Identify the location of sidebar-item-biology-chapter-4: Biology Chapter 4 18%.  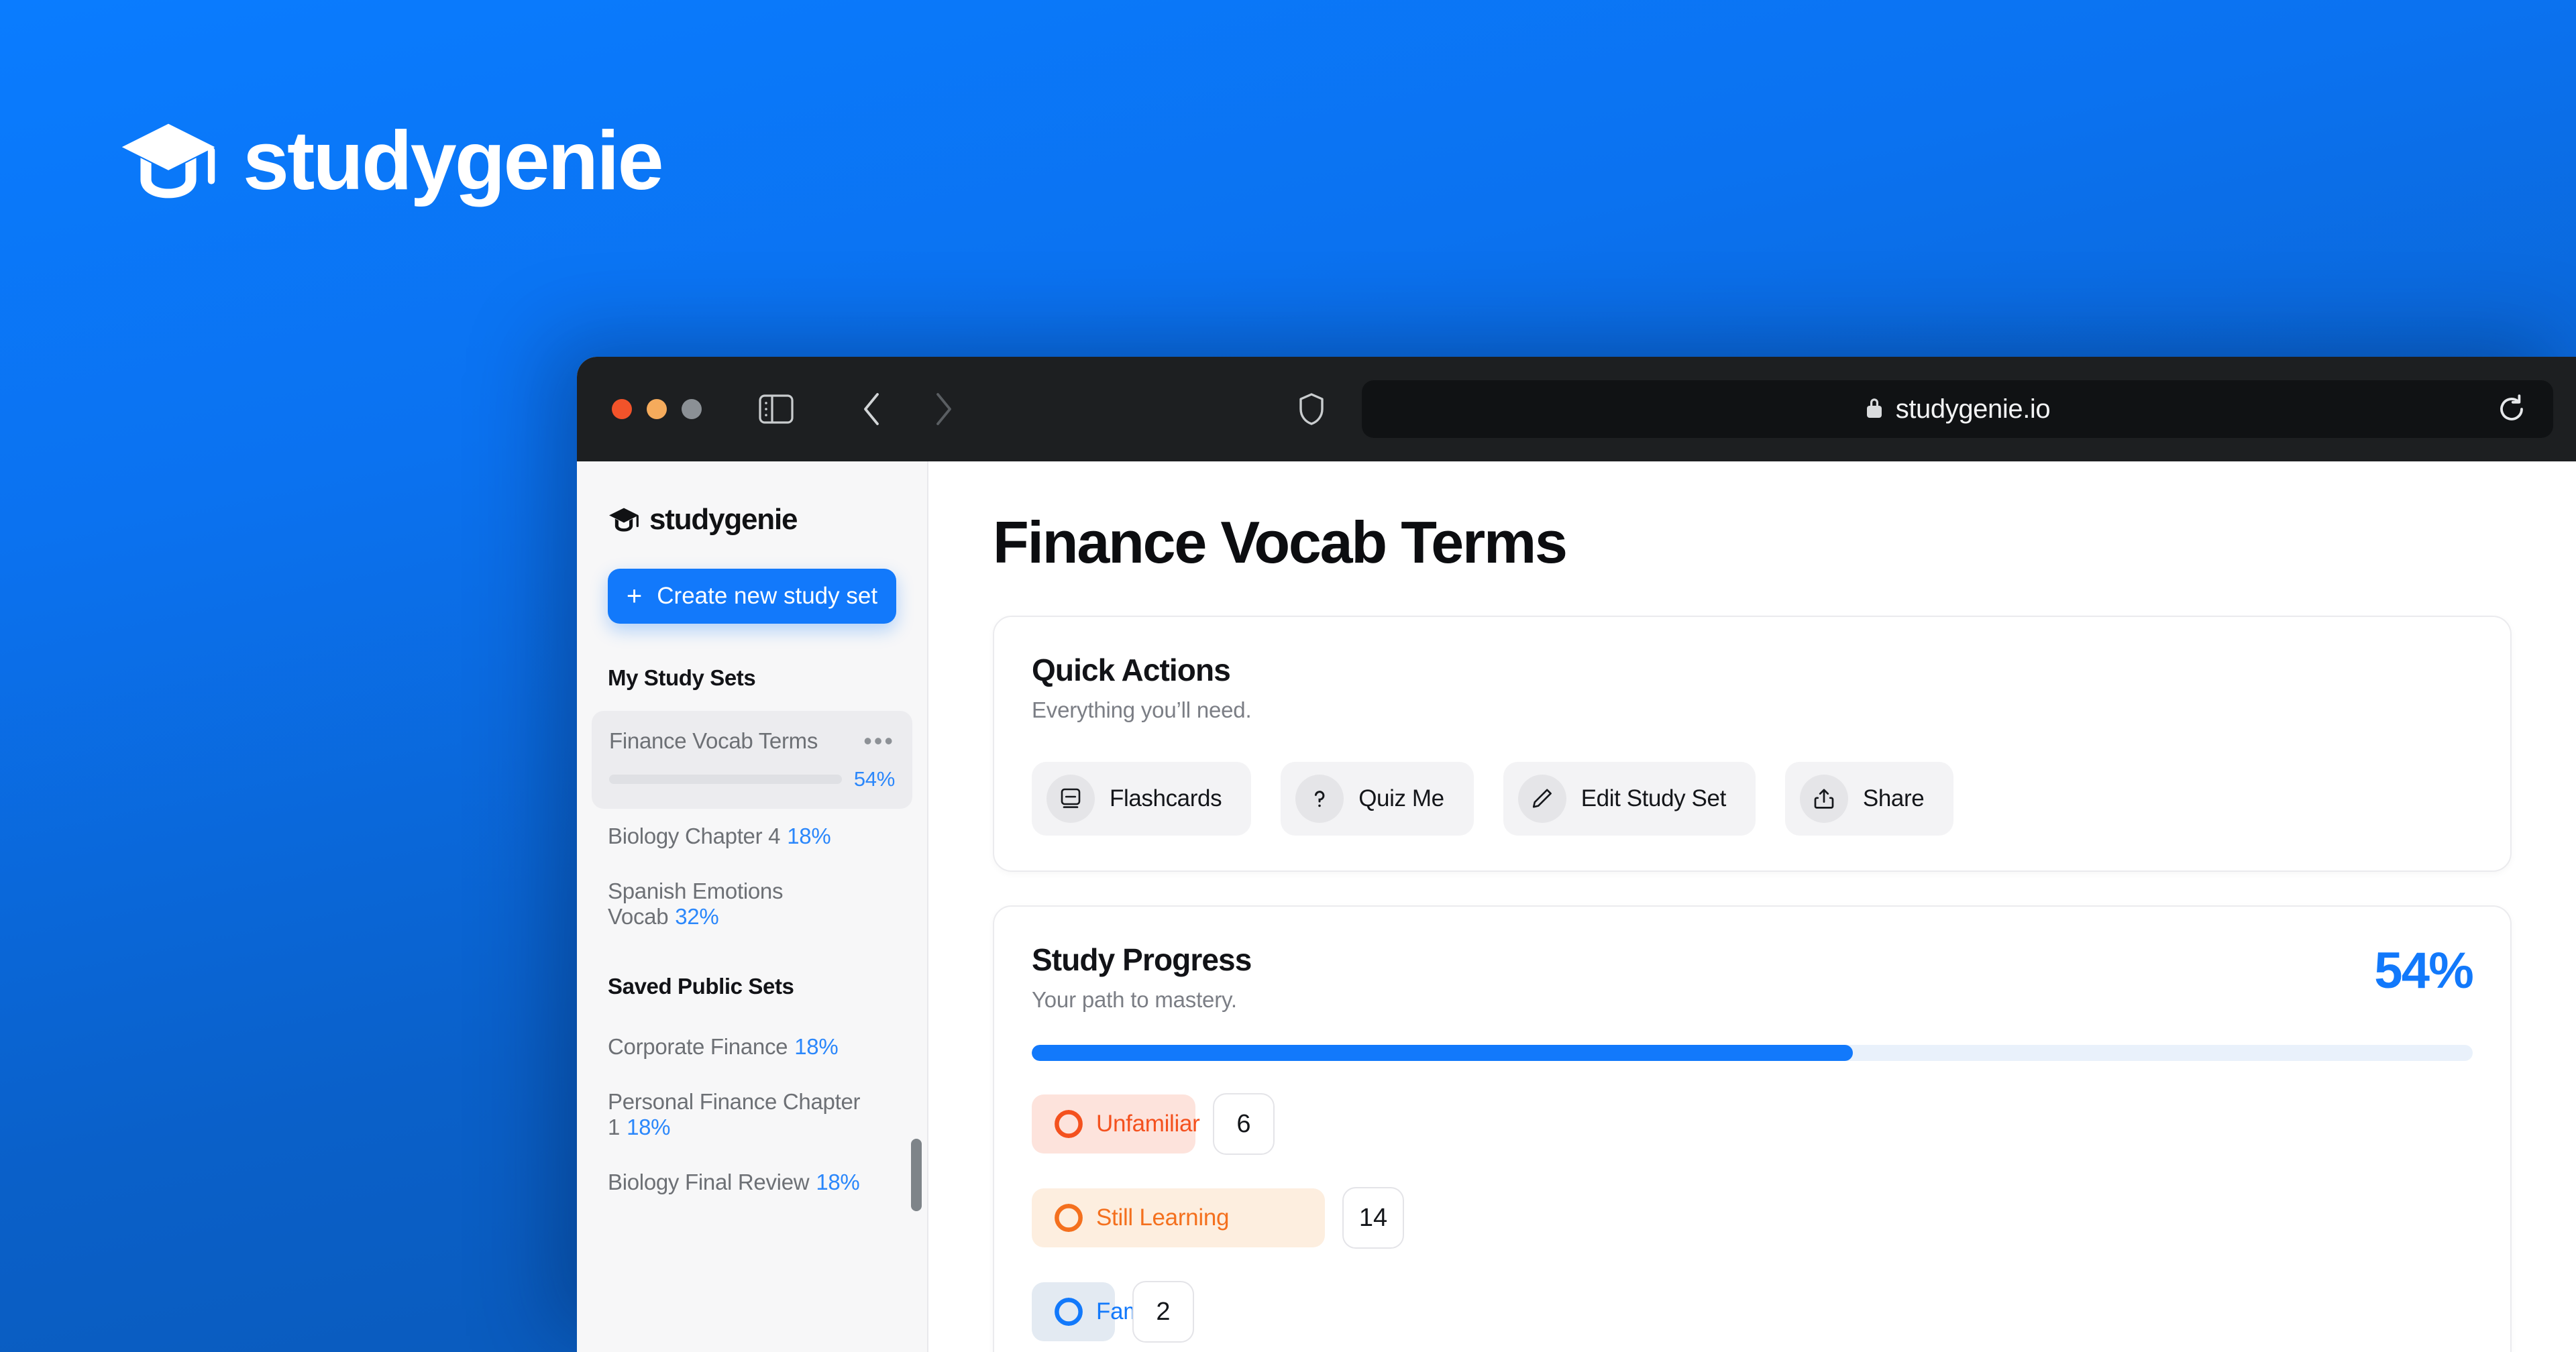
(752, 836).